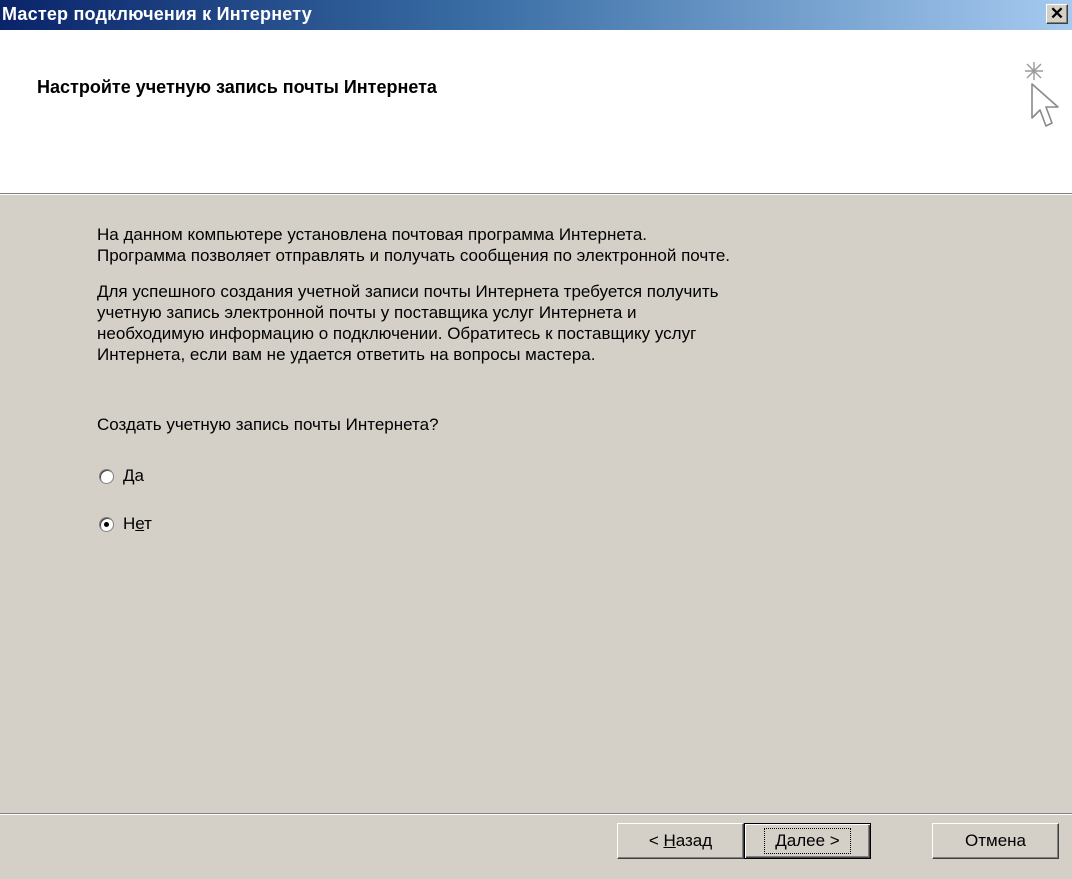  I want to click on radio-no-label: Нет, so click(137, 524).